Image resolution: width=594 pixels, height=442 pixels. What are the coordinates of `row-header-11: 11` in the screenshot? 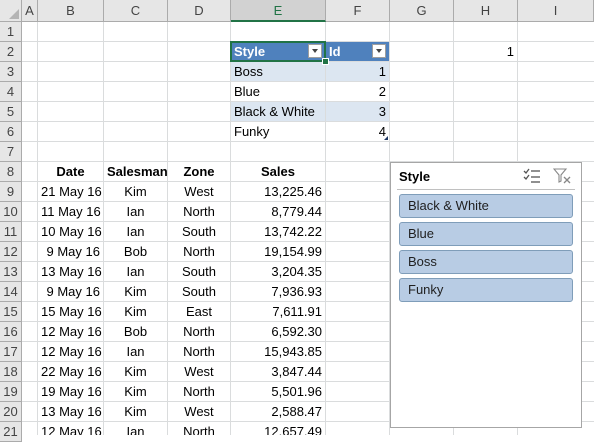 It's located at (11, 232).